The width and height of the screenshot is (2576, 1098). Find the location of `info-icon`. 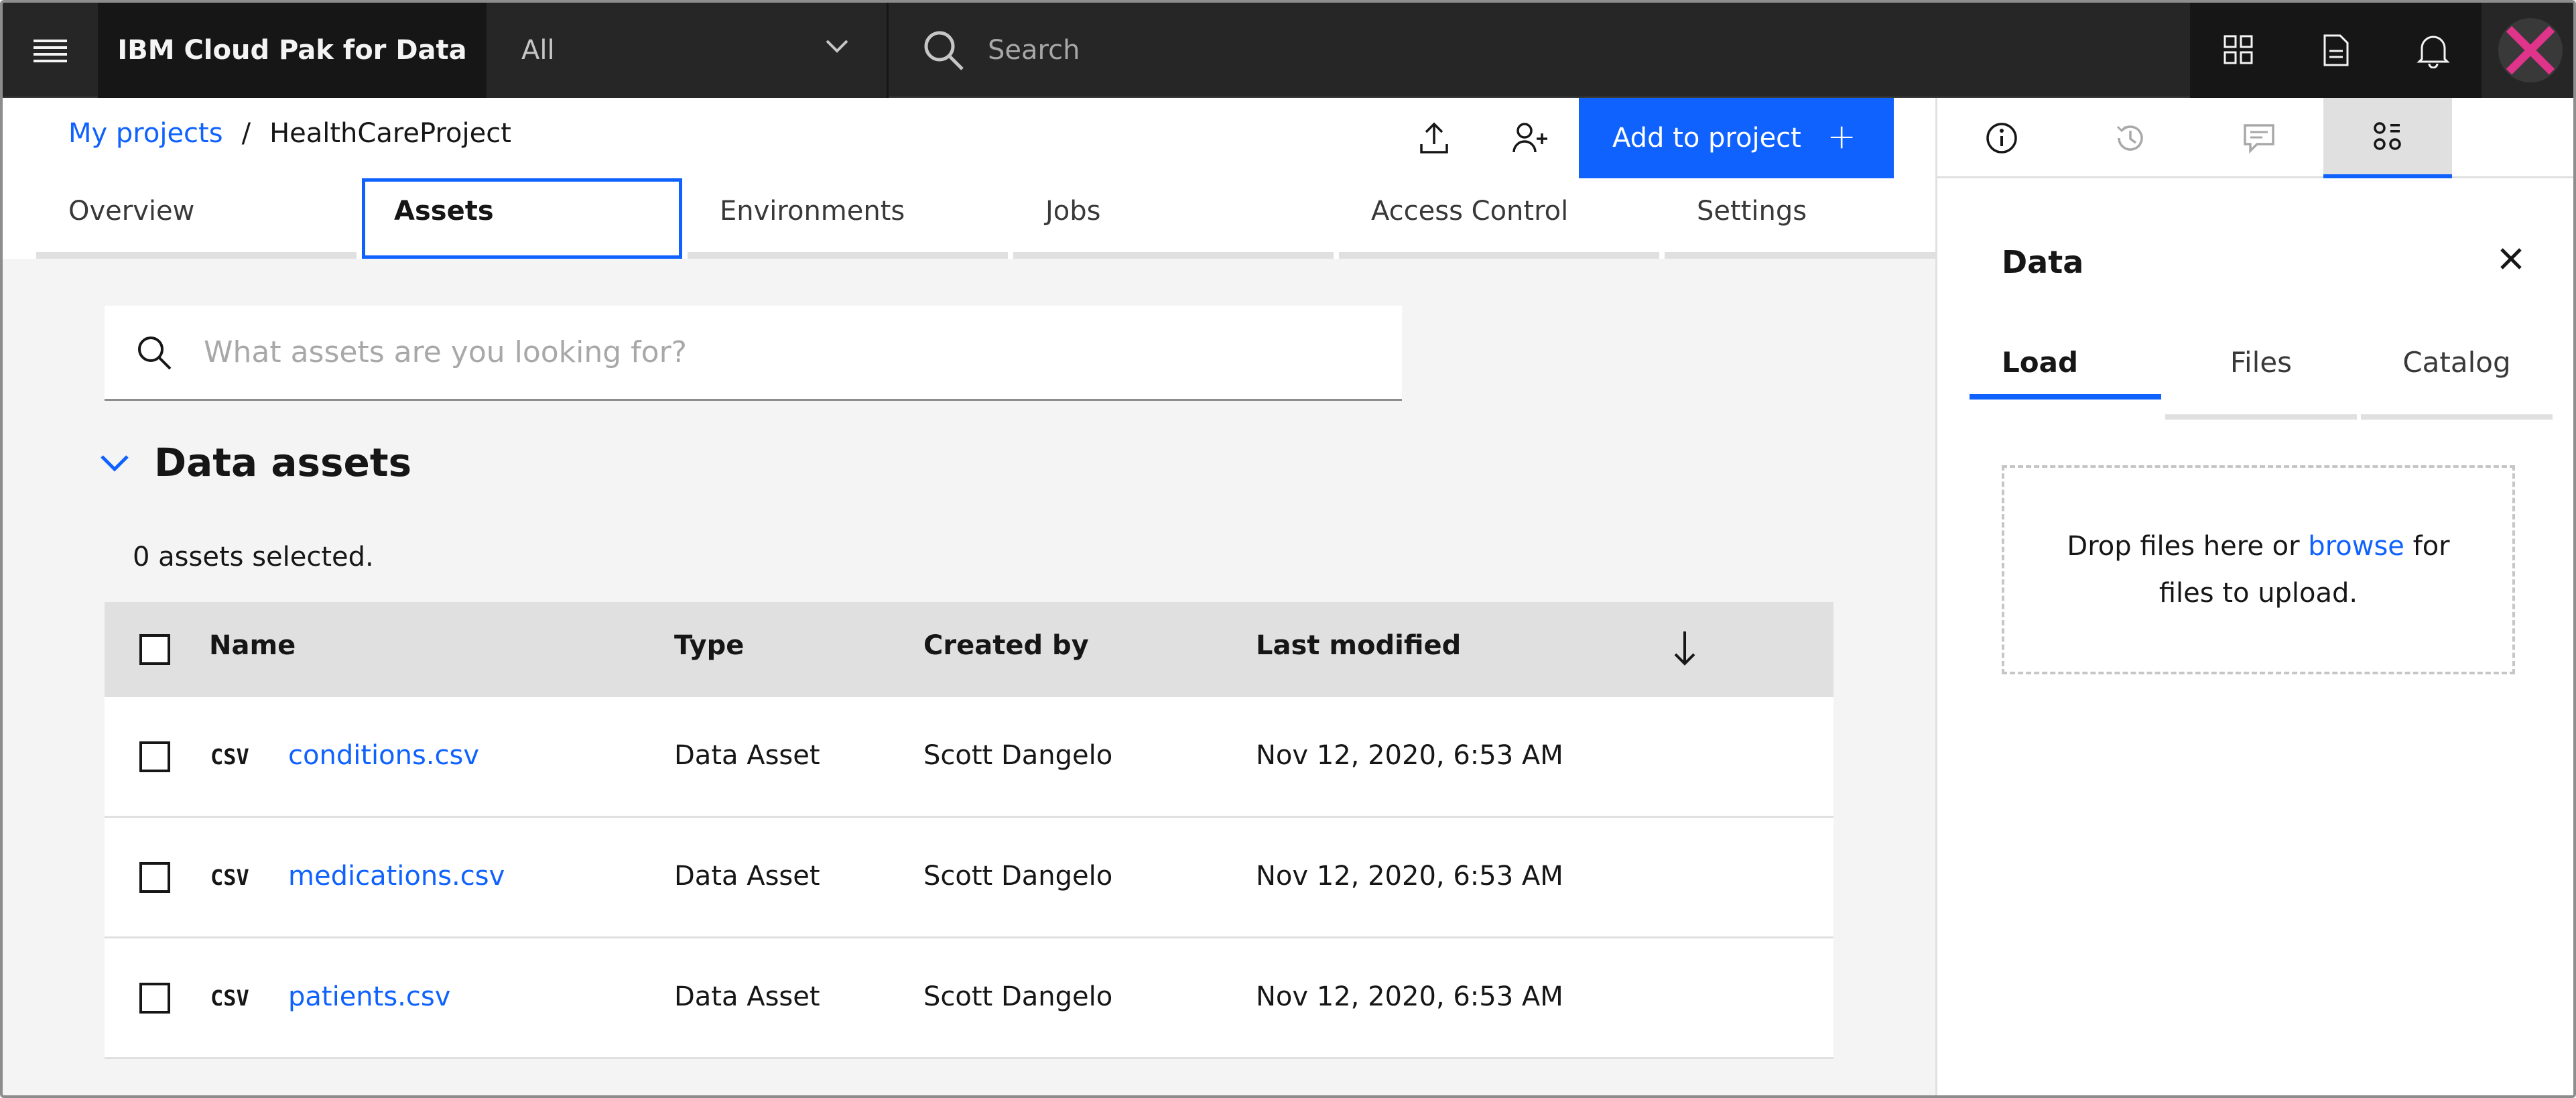

info-icon is located at coordinates (2001, 138).